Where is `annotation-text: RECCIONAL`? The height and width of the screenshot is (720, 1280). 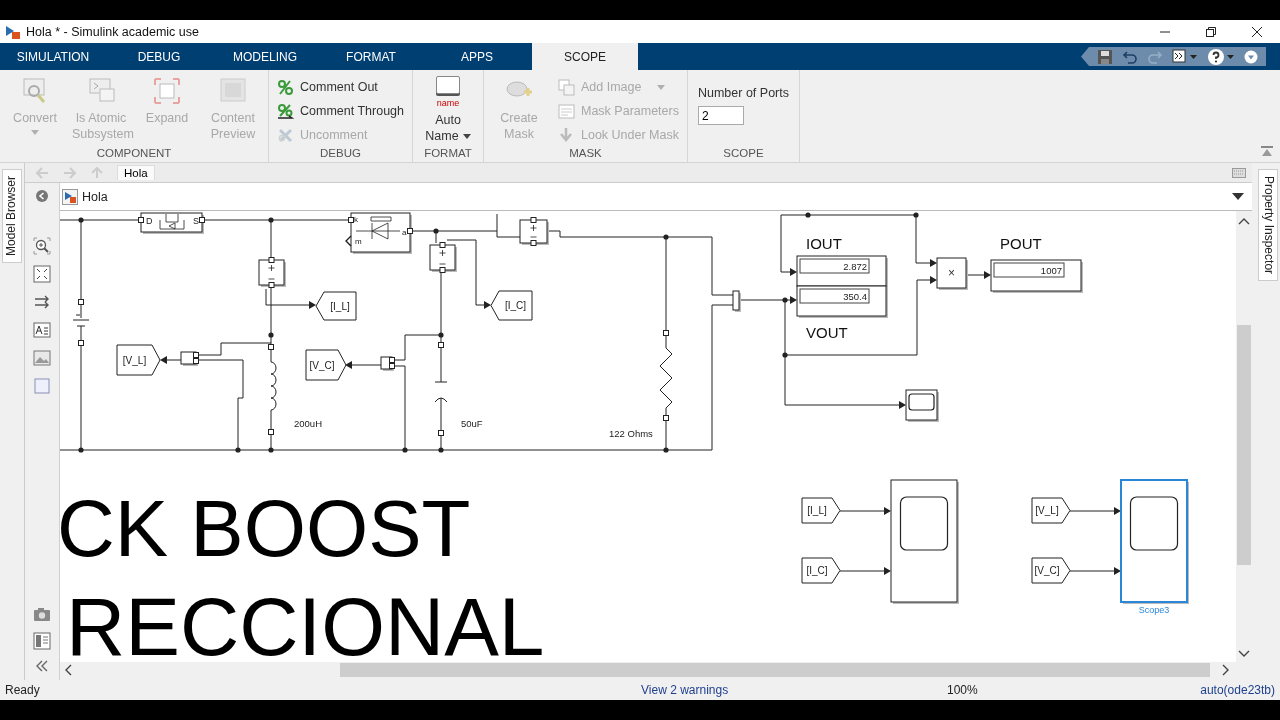 annotation-text: RECCIONAL is located at coordinates (305, 621).